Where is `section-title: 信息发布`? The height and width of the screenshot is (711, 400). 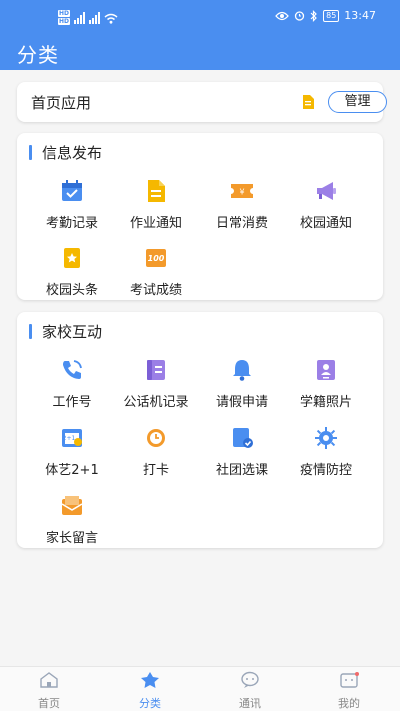 section-title: 信息发布 is located at coordinates (72, 153).